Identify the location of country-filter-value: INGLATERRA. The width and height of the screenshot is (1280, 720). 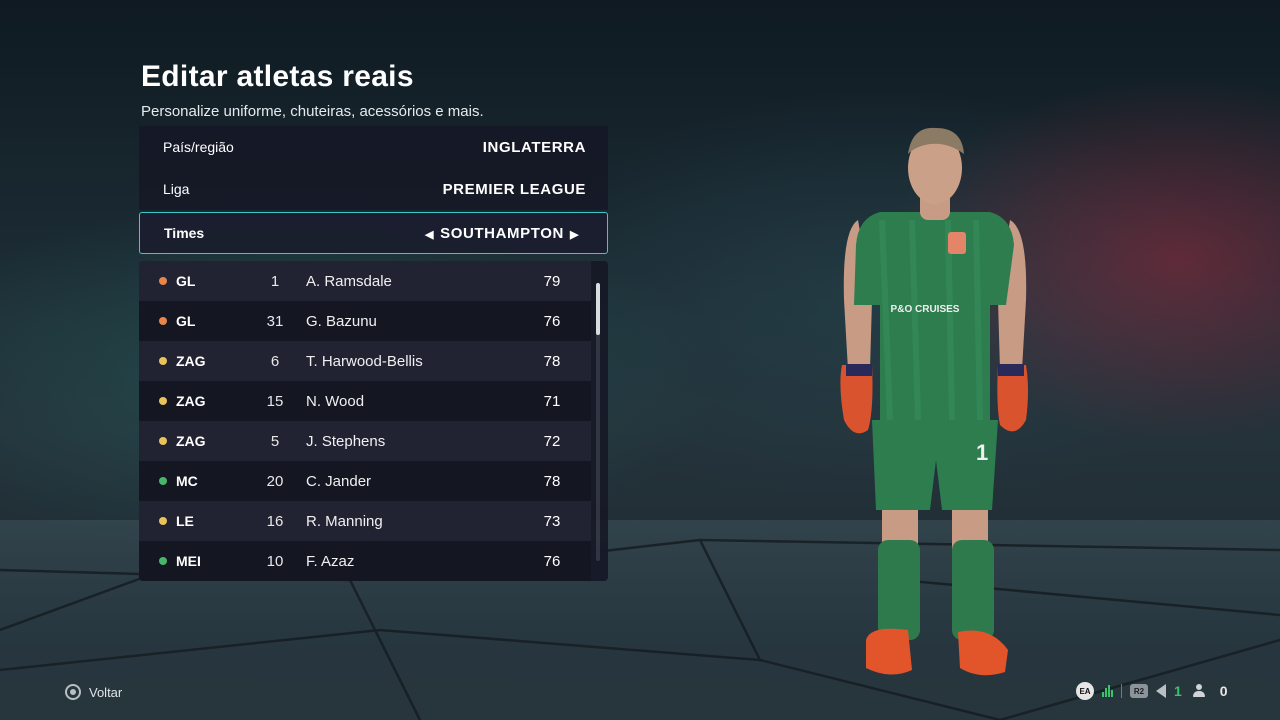
(534, 147).